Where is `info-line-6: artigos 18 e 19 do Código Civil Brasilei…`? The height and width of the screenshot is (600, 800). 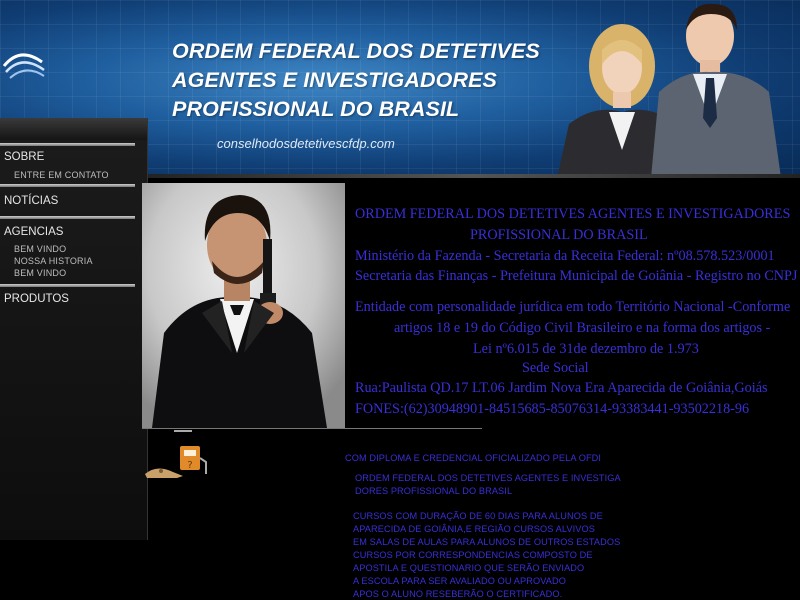
info-line-6: artigos 18 e 19 do Código Civil Brasilei… is located at coordinates (582, 328).